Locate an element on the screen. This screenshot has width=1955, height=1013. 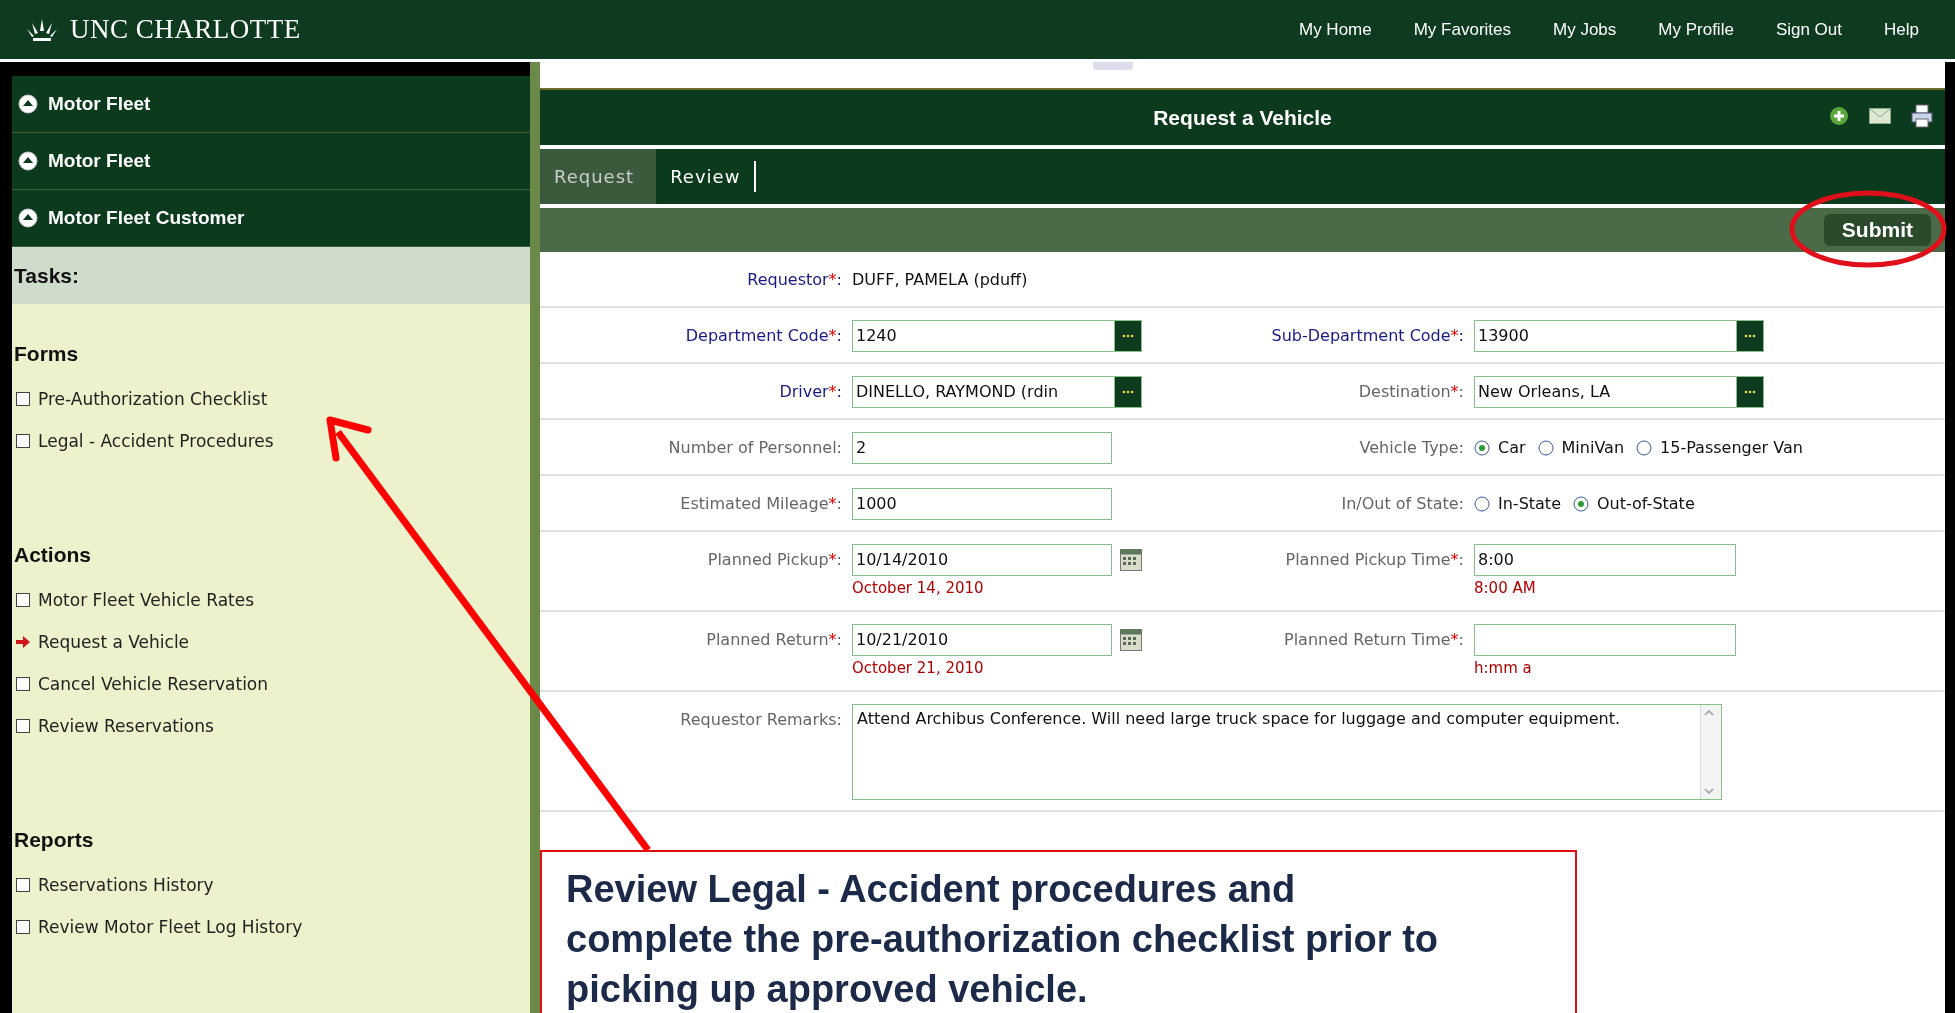
input-field: 1000 is located at coordinates (982, 504).